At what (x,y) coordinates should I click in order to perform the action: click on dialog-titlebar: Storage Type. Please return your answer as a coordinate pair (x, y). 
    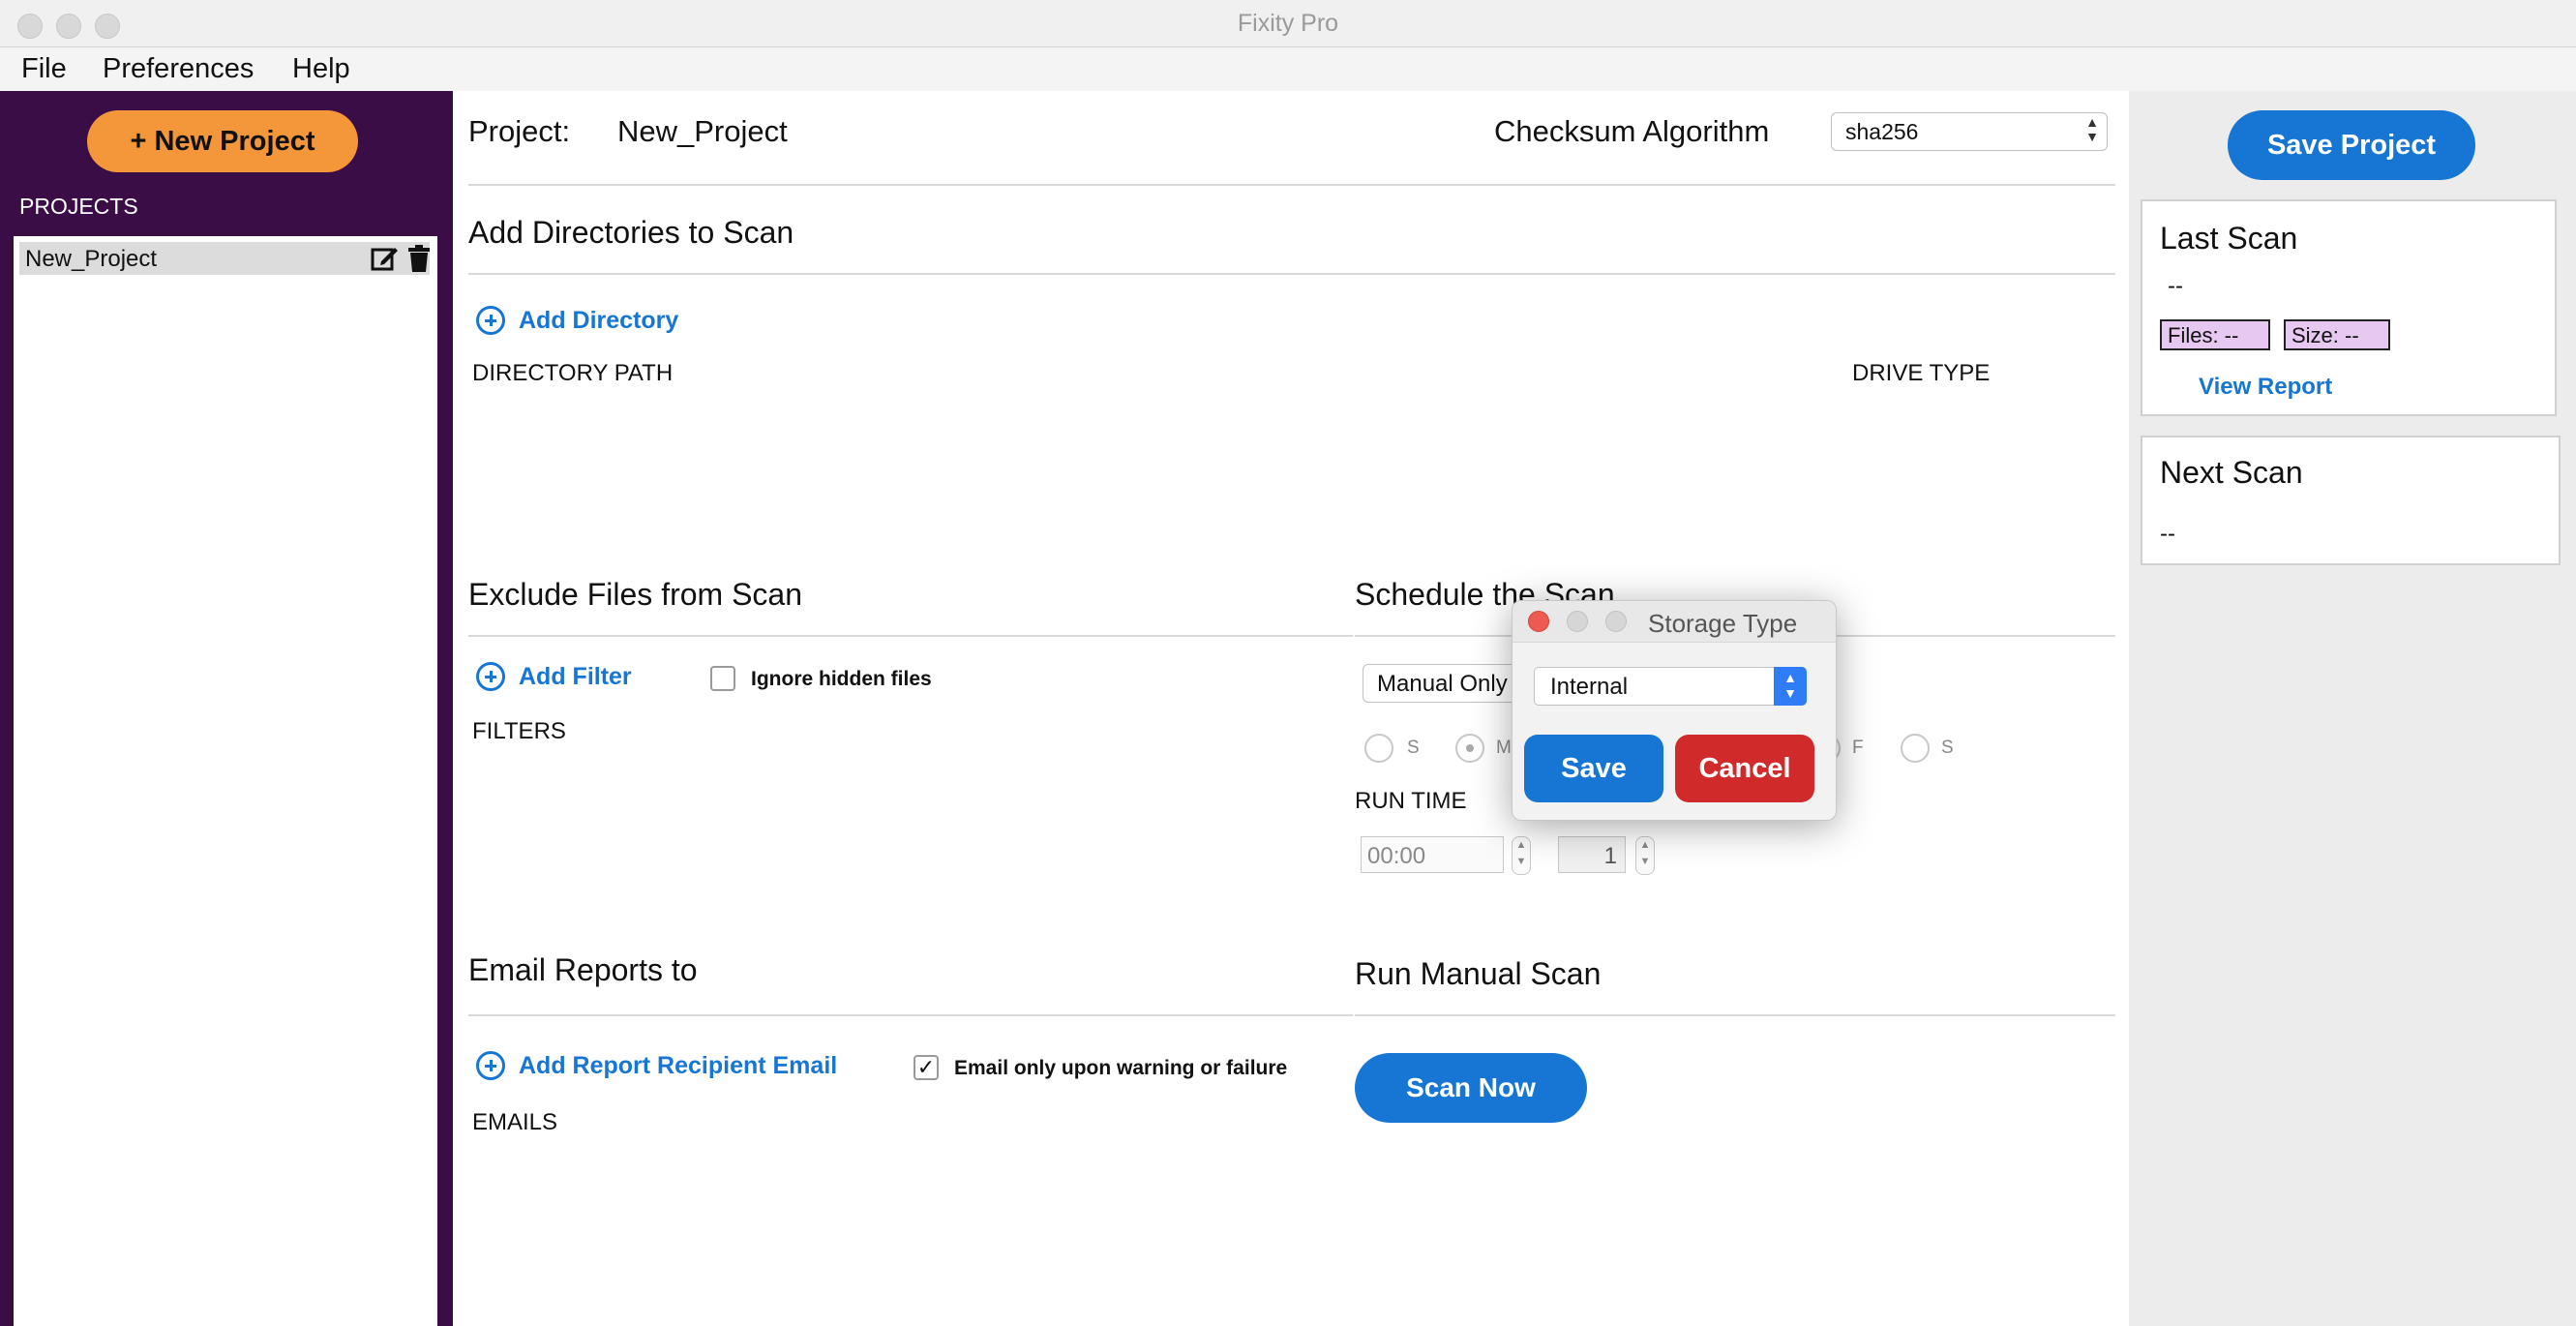
    Looking at the image, I should click on (1674, 622).